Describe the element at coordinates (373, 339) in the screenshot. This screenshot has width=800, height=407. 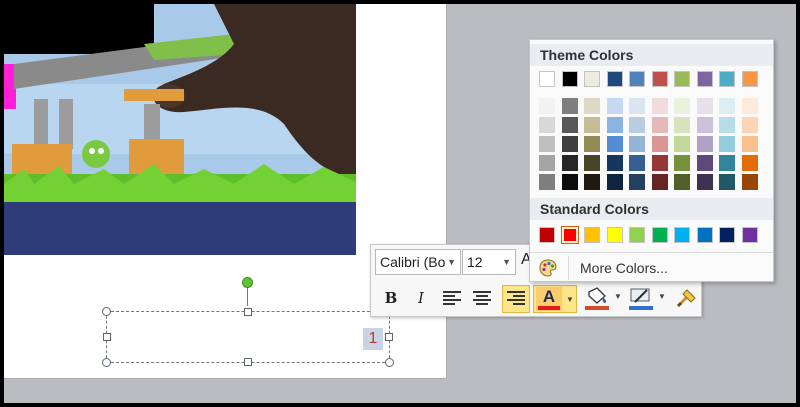
I see `slide-number-text: 1` at that location.